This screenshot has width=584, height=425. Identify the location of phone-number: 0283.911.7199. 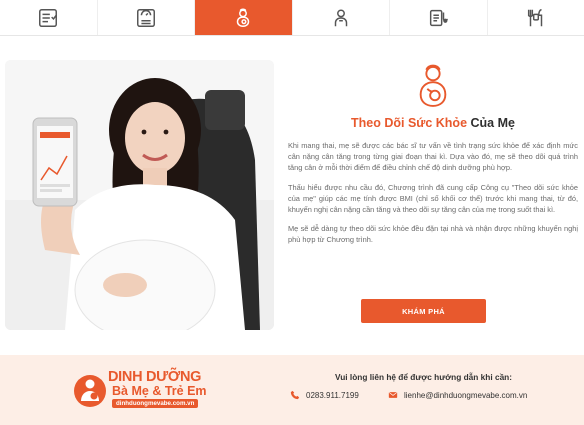
(332, 395).